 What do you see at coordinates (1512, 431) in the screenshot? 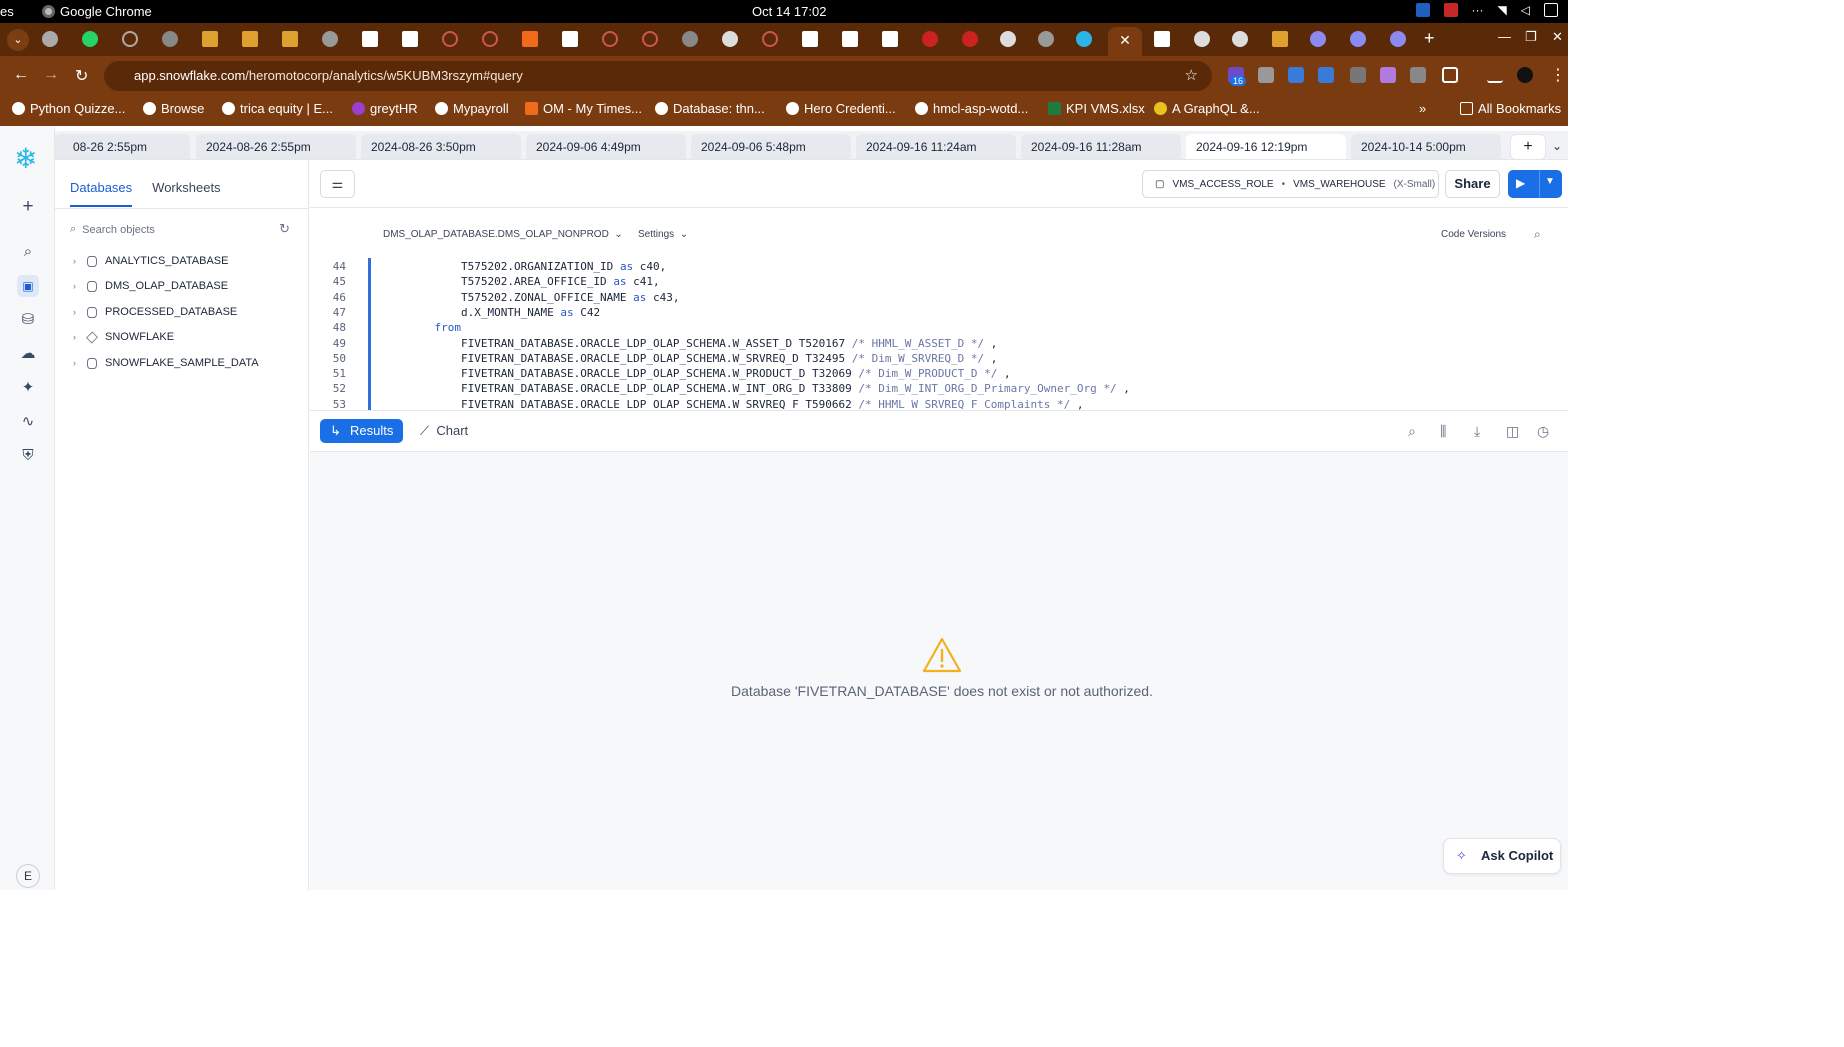
I see `side-panel-icon: ◫` at bounding box center [1512, 431].